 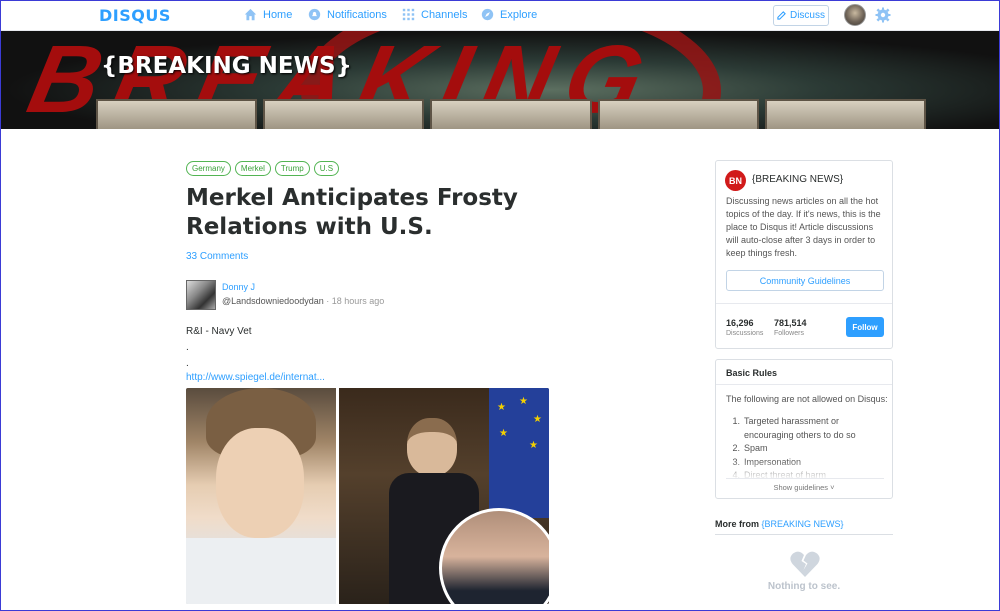 I want to click on discuss-button: Discuss, so click(x=801, y=15).